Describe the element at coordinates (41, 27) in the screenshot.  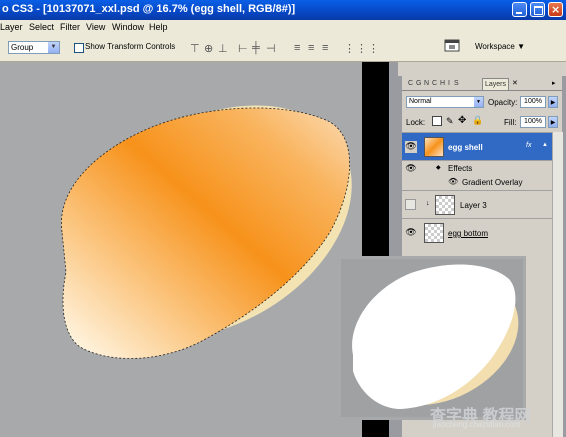
I see `menu-select: Select` at that location.